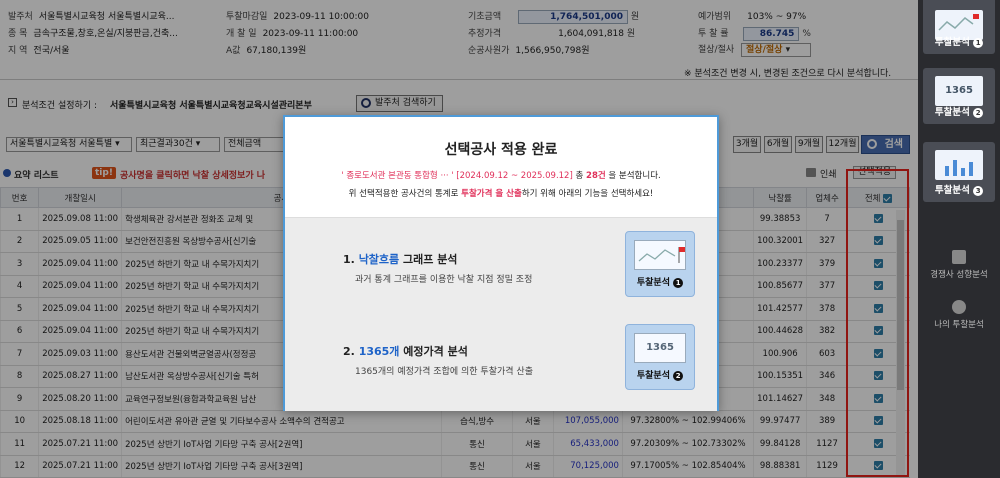  What do you see at coordinates (959, 275) in the screenshot?
I see `sidebar-item-label: 경쟁사 성향분석` at bounding box center [959, 275].